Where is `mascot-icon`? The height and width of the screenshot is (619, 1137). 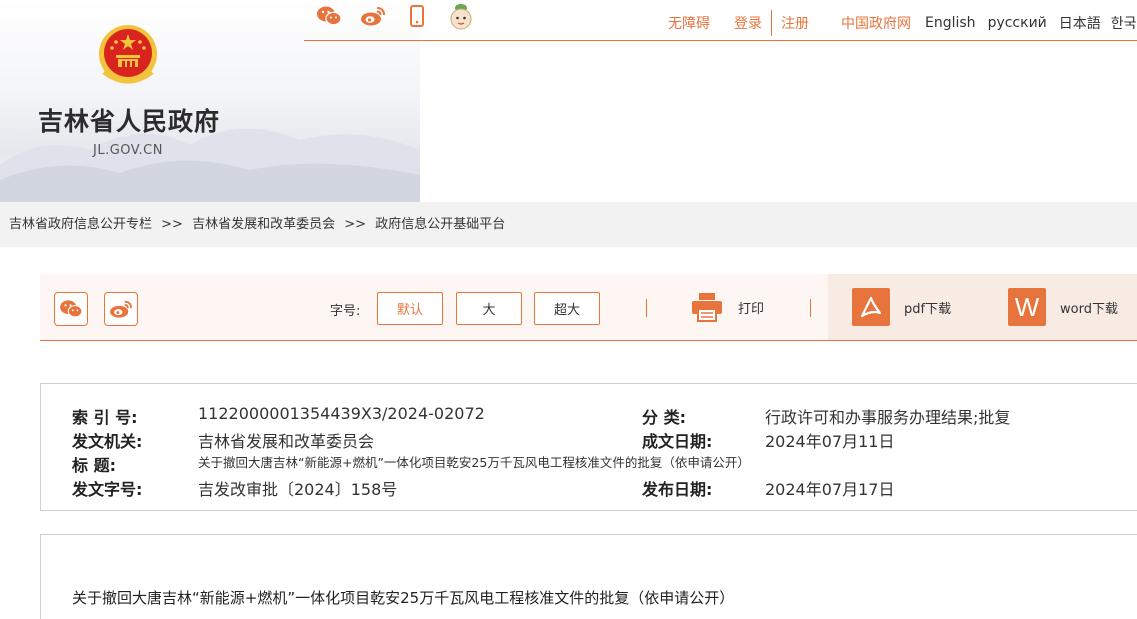 mascot-icon is located at coordinates (461, 16).